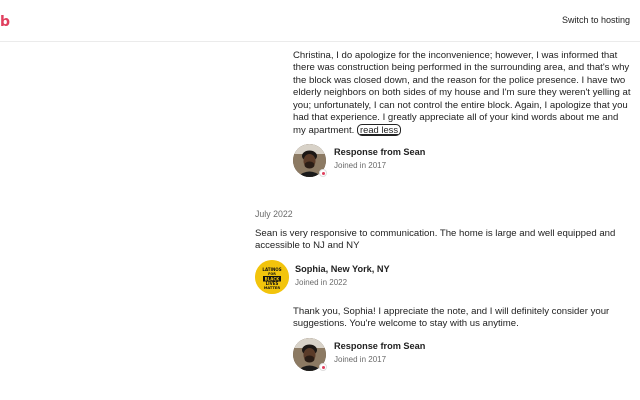 This screenshot has height=400, width=640. I want to click on airbnb-logo: b, so click(5, 22).